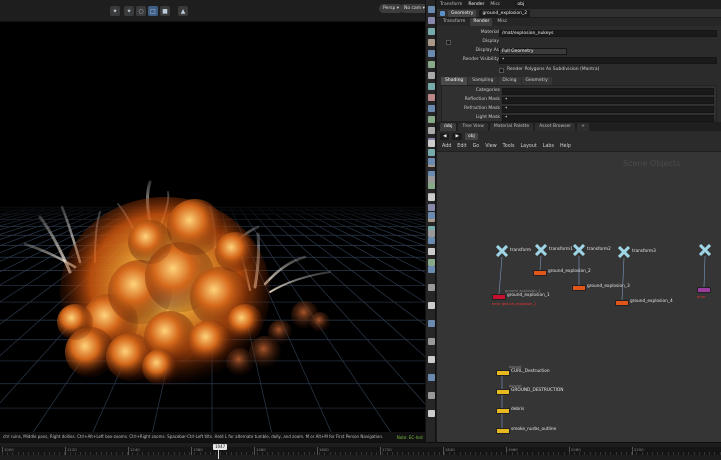 The width and height of the screenshot is (721, 460). I want to click on light-mask-field: *, so click(608, 118).